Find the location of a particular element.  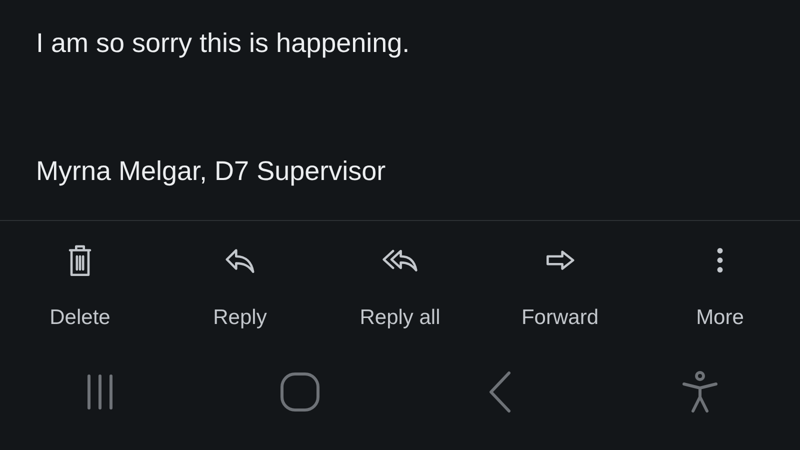

more-button: More is located at coordinates (720, 277).